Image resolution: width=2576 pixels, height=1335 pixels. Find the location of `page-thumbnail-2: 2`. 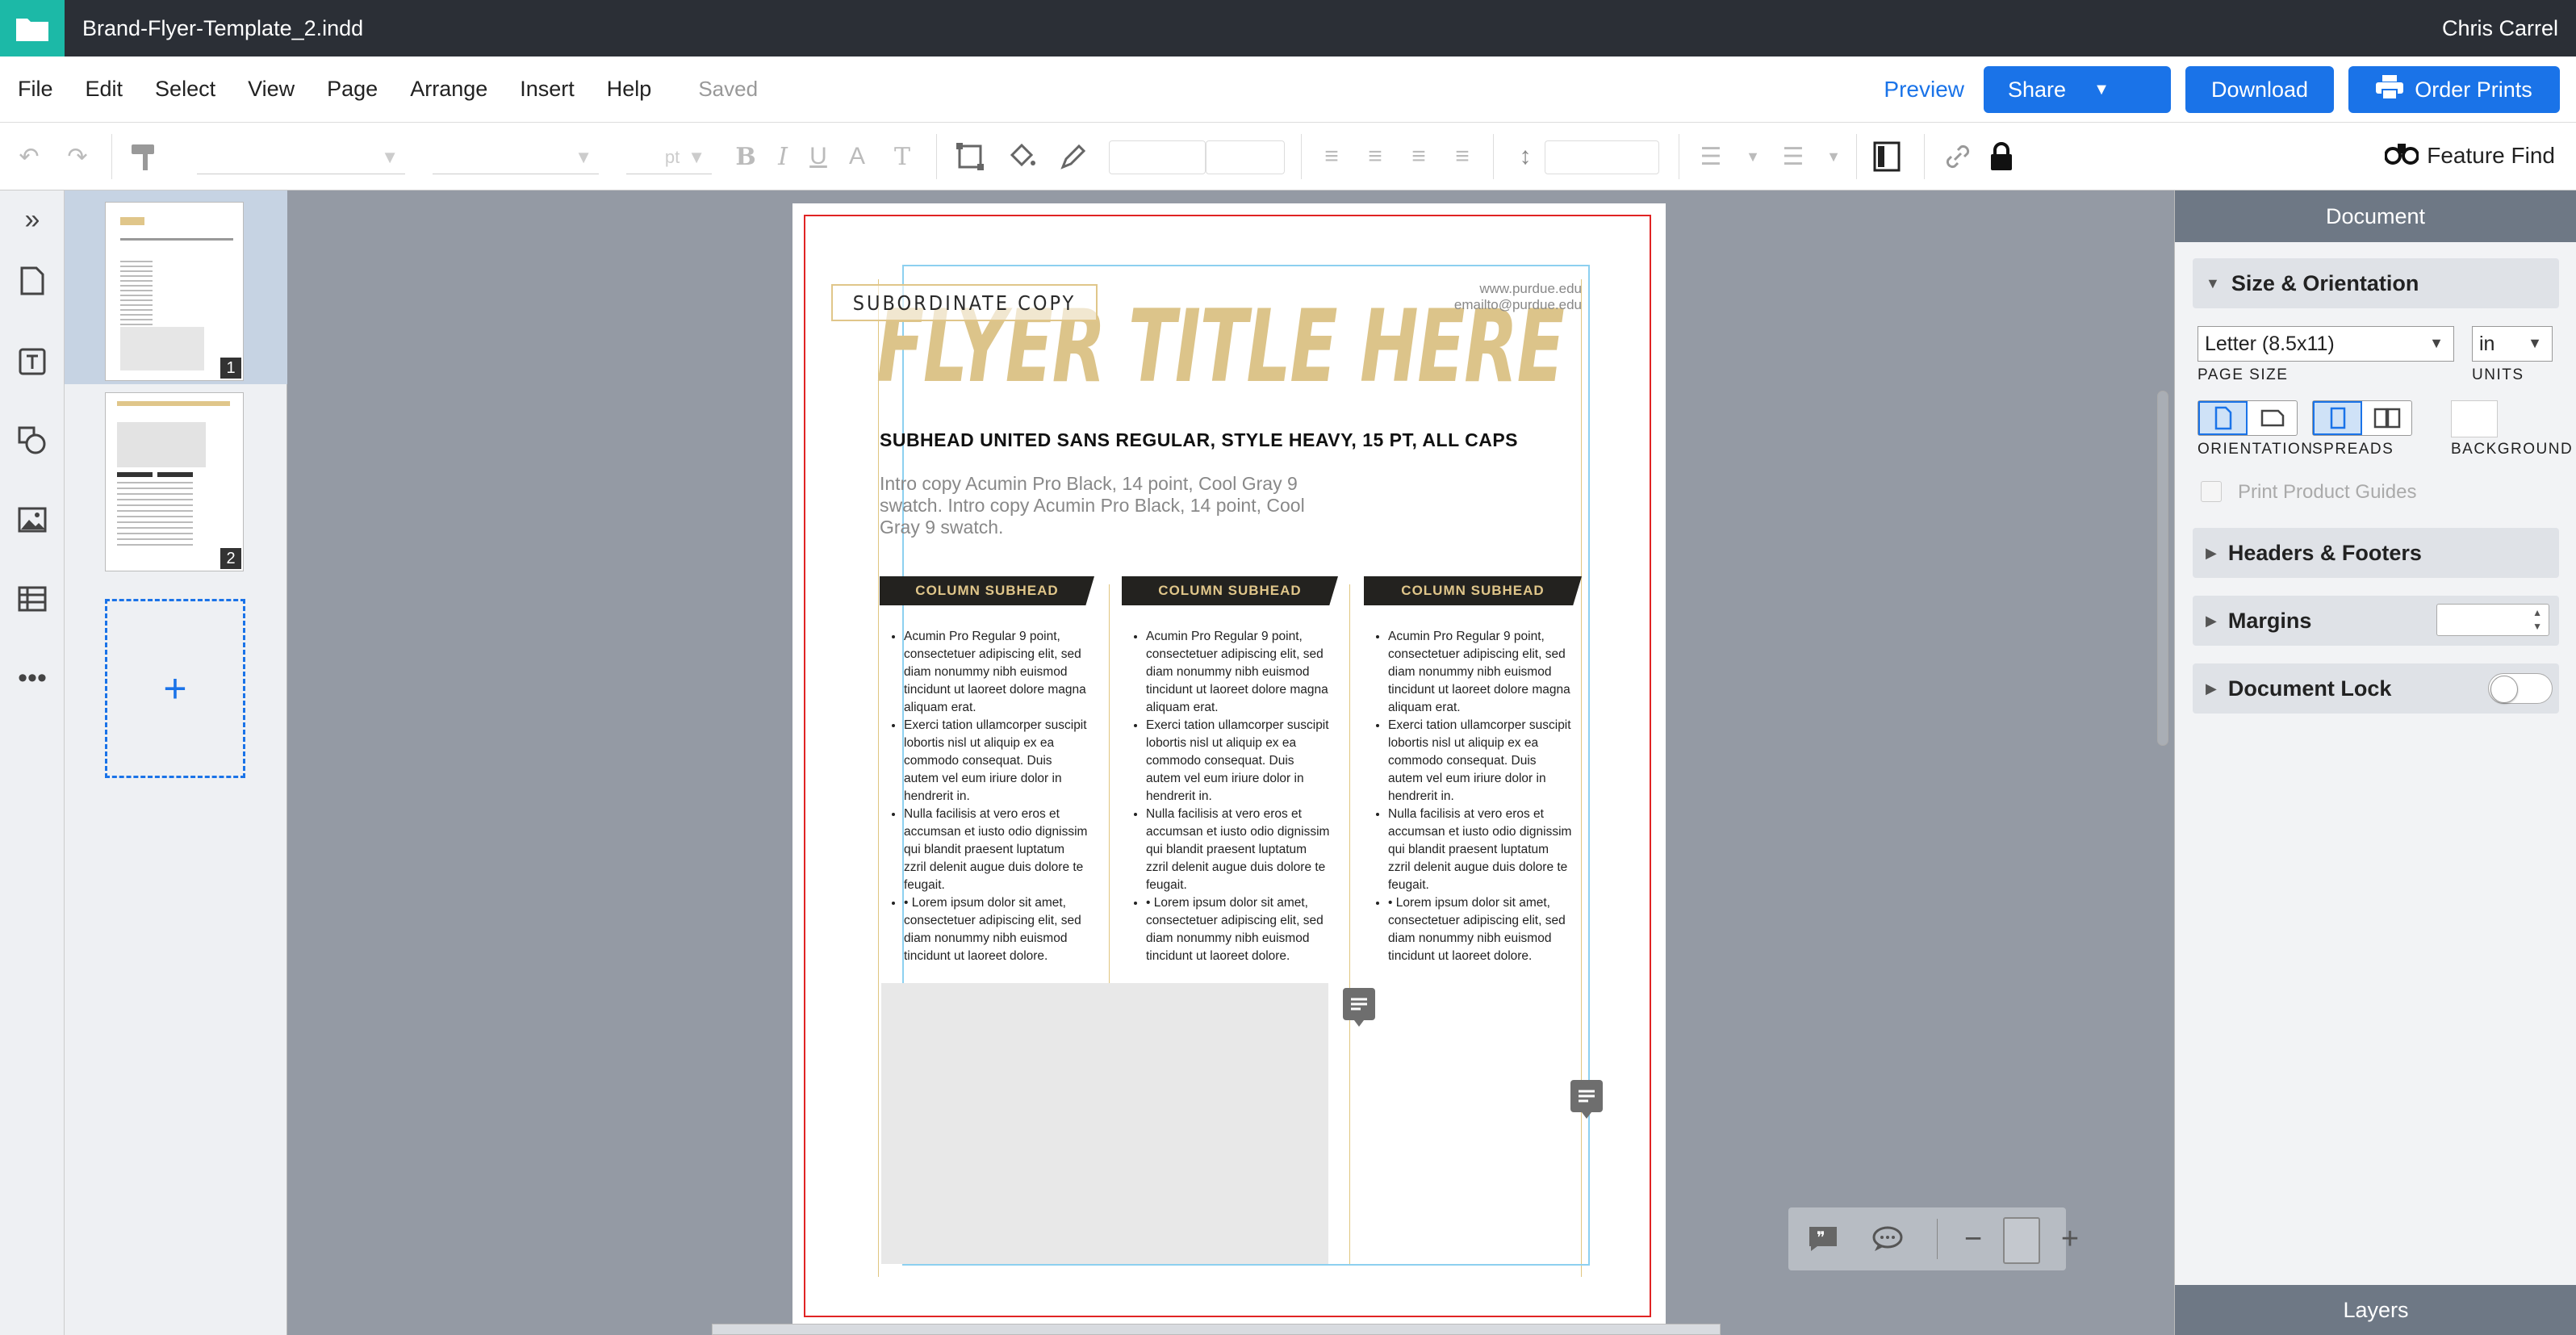

page-thumbnail-2: 2 is located at coordinates (176, 489).